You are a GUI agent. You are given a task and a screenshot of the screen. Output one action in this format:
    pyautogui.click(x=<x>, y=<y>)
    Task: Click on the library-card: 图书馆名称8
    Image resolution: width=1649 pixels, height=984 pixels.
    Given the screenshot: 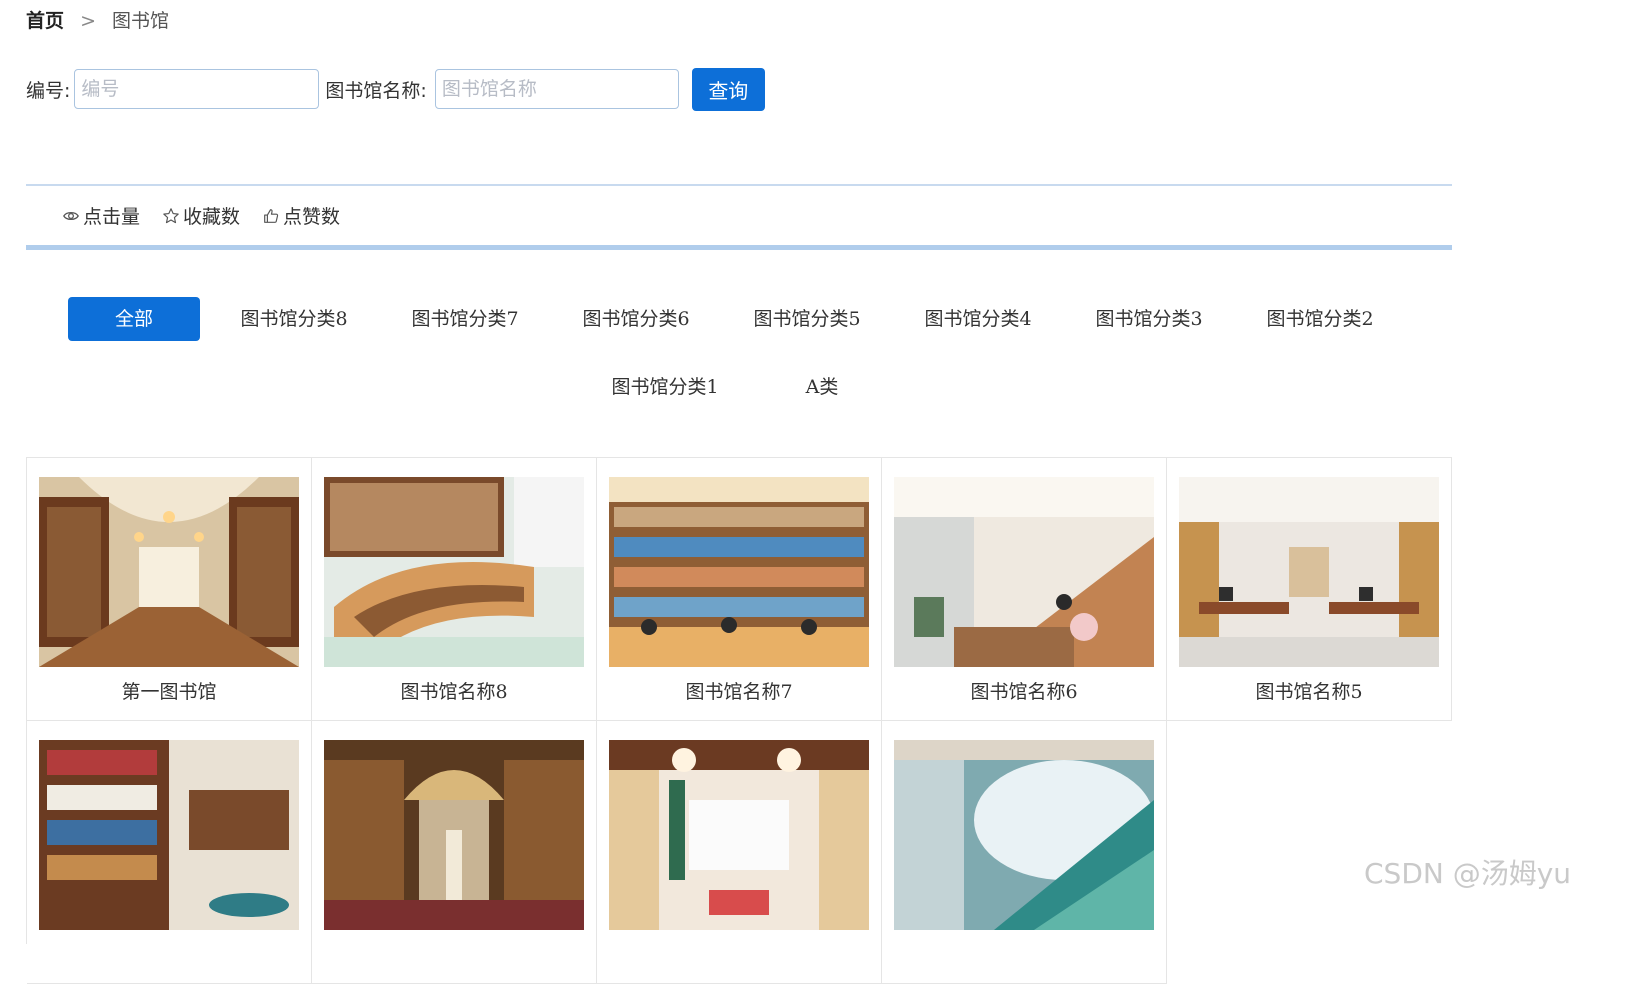 What is the action you would take?
    pyautogui.click(x=454, y=589)
    